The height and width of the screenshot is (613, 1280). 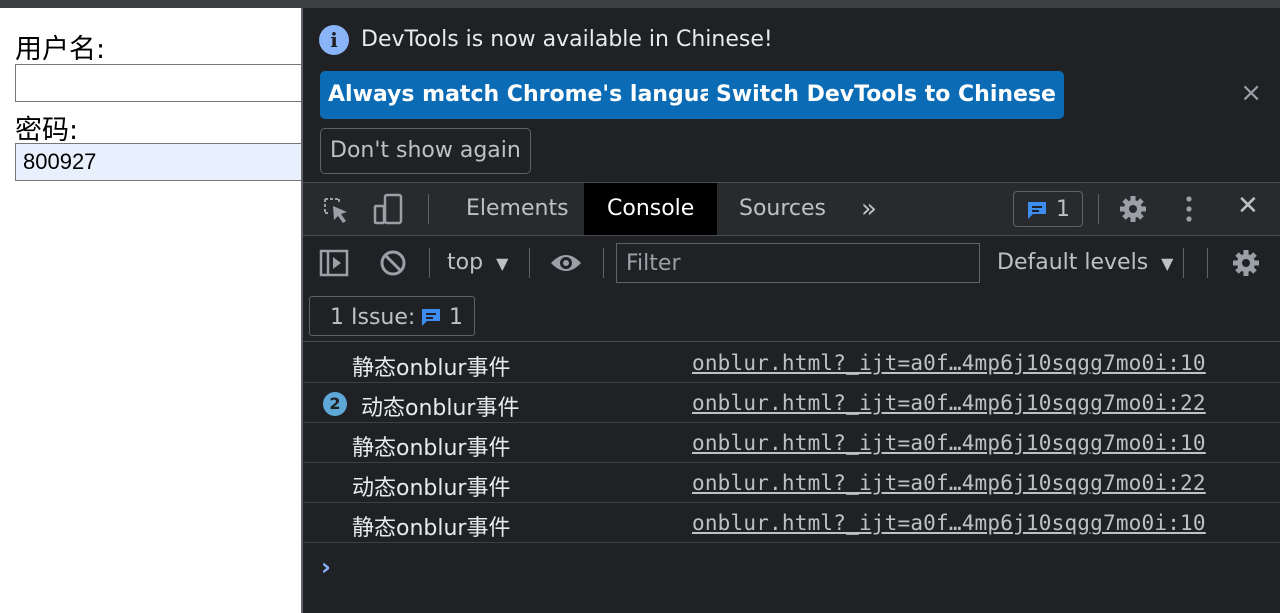 What do you see at coordinates (334, 40) in the screenshot?
I see `info-icon: i` at bounding box center [334, 40].